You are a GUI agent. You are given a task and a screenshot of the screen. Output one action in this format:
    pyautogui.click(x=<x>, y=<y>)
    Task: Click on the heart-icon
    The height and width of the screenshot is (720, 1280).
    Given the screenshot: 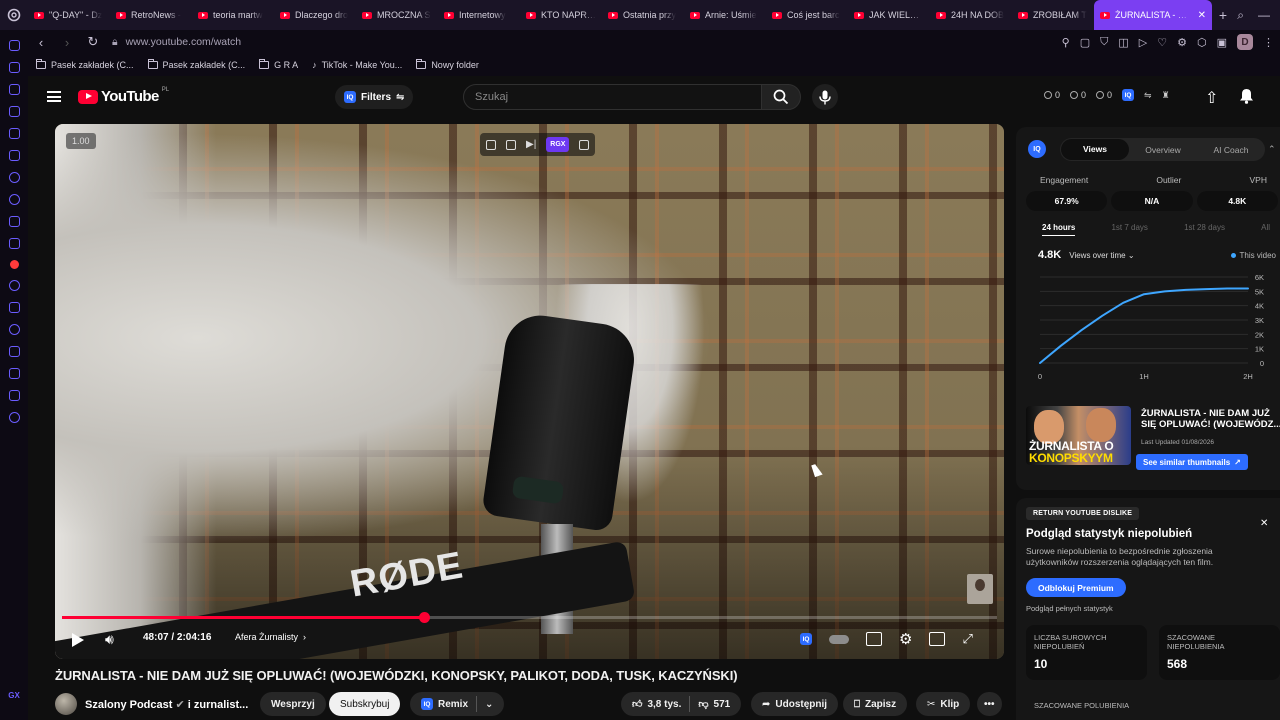 What is the action you would take?
    pyautogui.click(x=14, y=329)
    